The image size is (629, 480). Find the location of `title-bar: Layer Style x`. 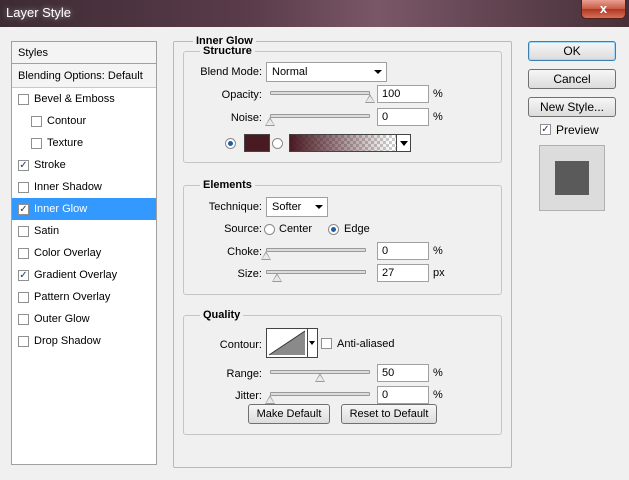

title-bar: Layer Style x is located at coordinates (314, 13).